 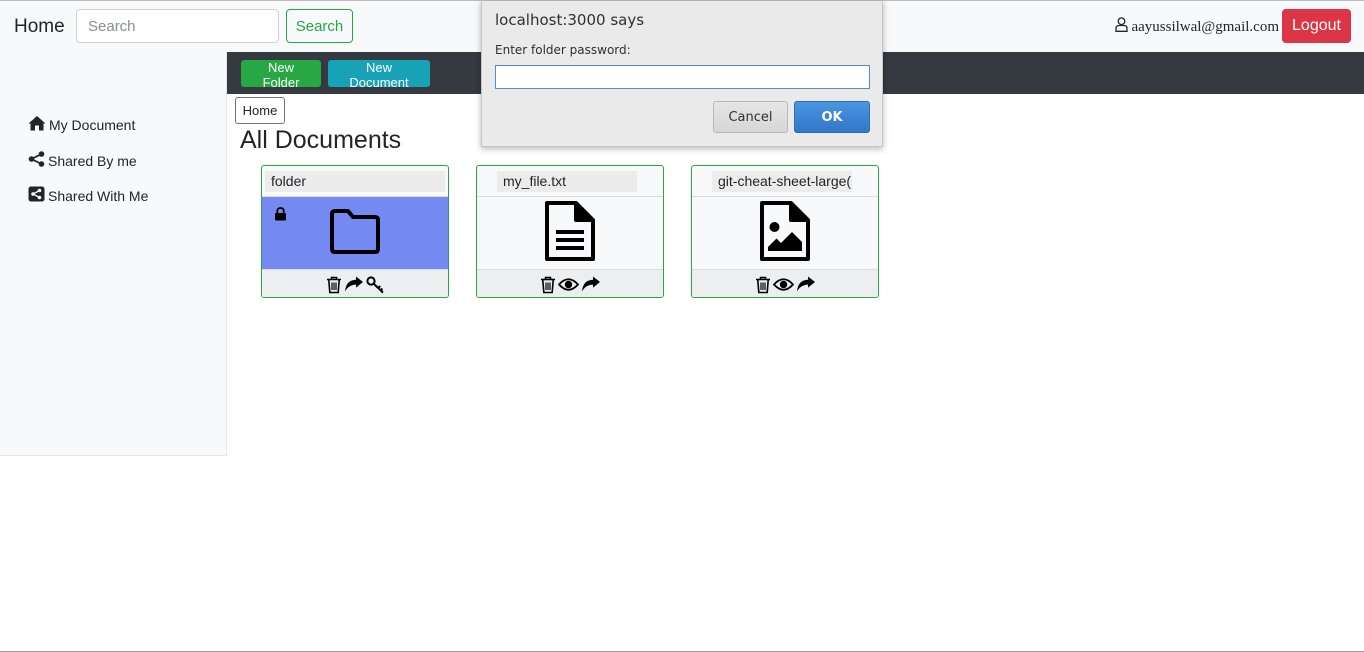 I want to click on page-title: All Documents, so click(x=321, y=140).